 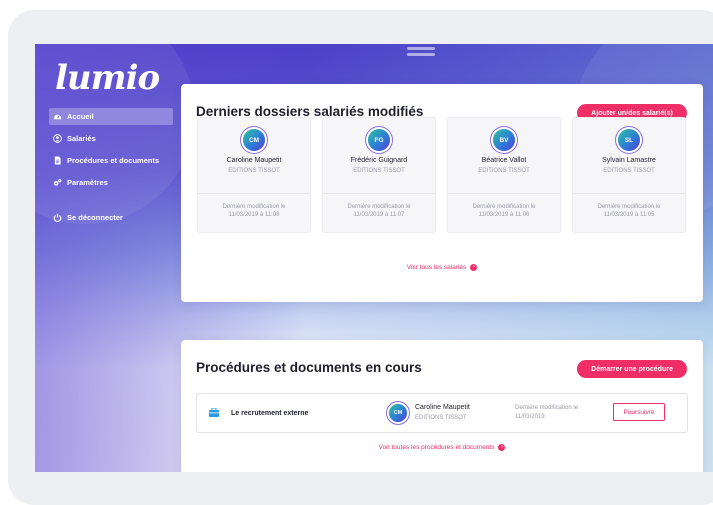 I want to click on procedure-title: Le recrutement externe, so click(x=270, y=413).